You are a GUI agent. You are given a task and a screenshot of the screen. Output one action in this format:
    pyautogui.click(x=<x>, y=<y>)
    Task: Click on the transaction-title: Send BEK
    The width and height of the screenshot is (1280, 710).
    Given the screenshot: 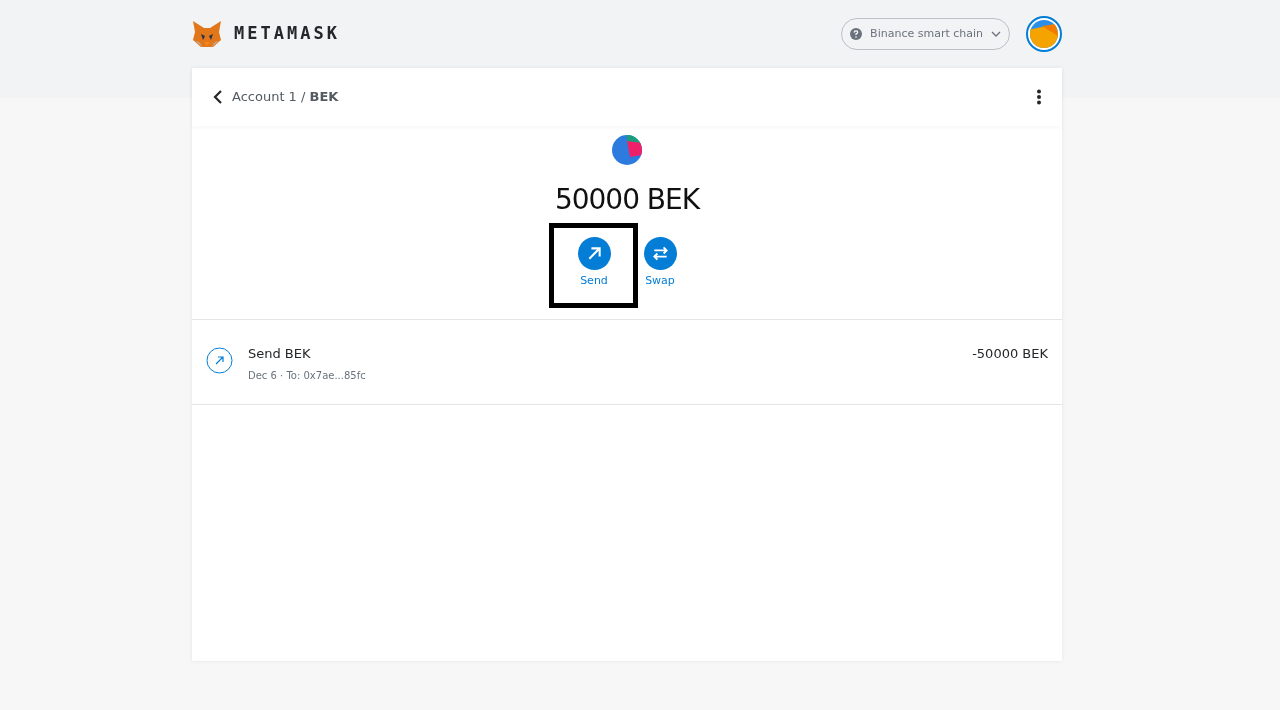 What is the action you would take?
    pyautogui.click(x=280, y=354)
    